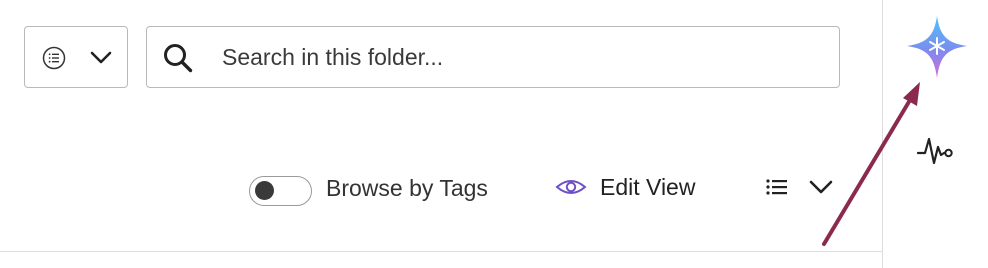  Describe the element at coordinates (54, 58) in the screenshot. I see `list-circle-icon` at that location.